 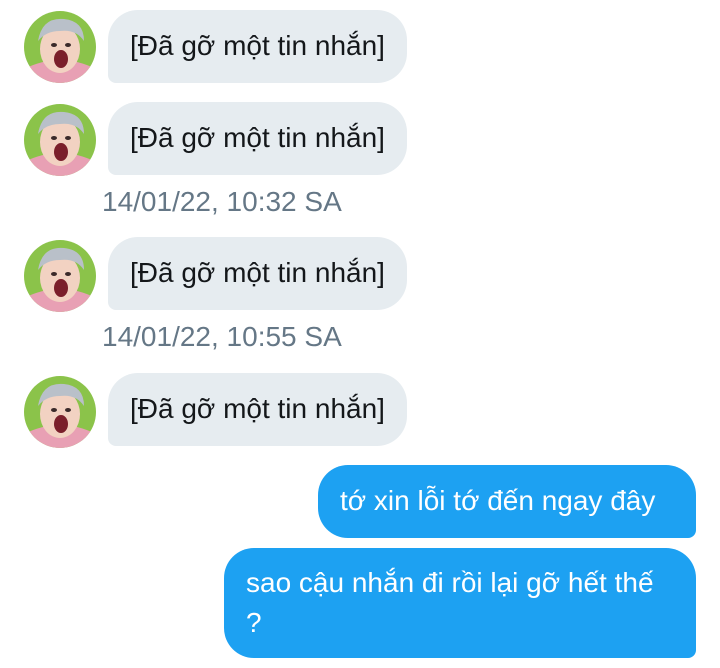 What do you see at coordinates (222, 201) in the screenshot?
I see `message-timestamp: 14/01/22, 10:32 SA` at bounding box center [222, 201].